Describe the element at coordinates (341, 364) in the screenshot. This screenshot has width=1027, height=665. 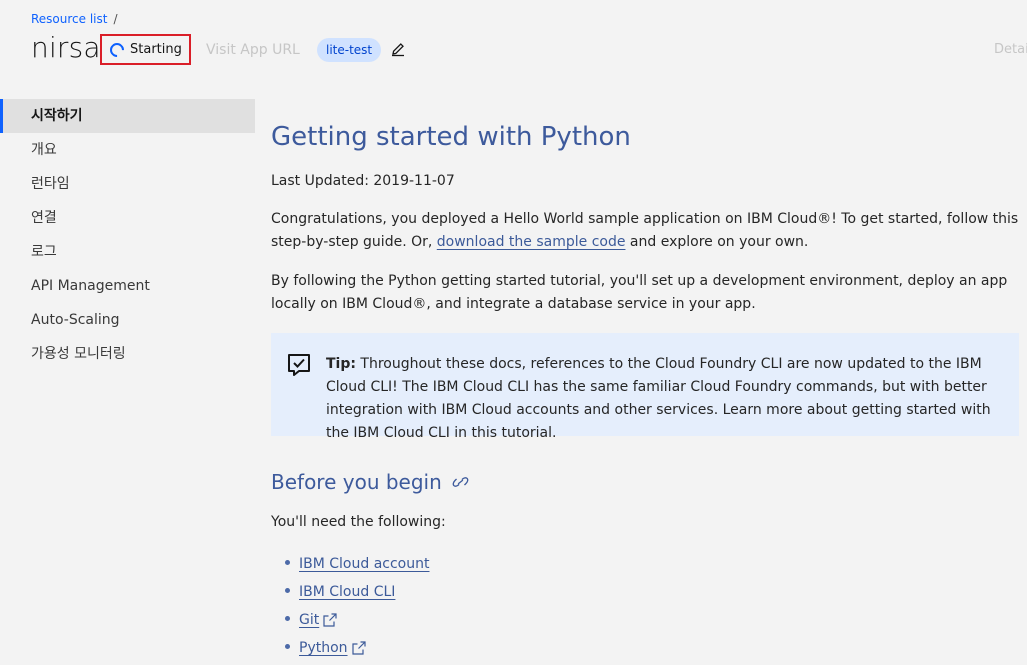
I see `tip-label: Tip:` at that location.